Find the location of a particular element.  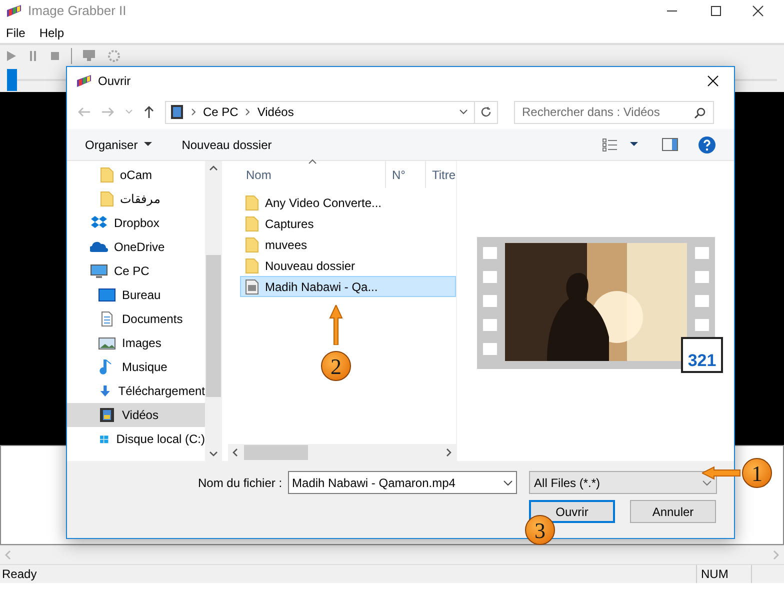

column-header: N° is located at coordinates (406, 174).